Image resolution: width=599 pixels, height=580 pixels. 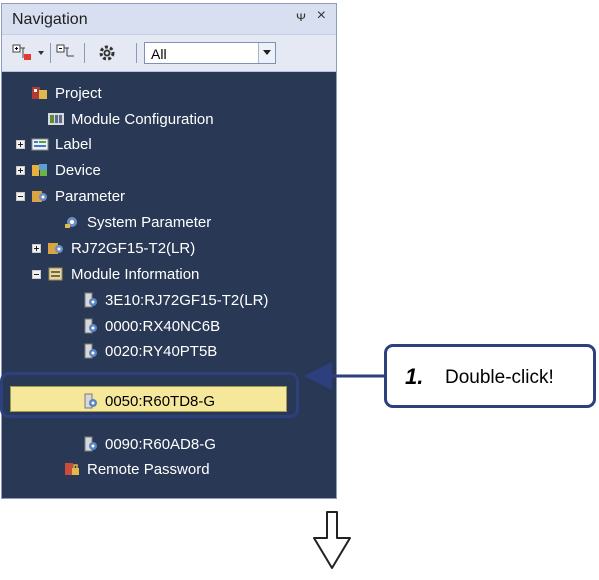 What do you see at coordinates (40, 144) in the screenshot?
I see `label-icon` at bounding box center [40, 144].